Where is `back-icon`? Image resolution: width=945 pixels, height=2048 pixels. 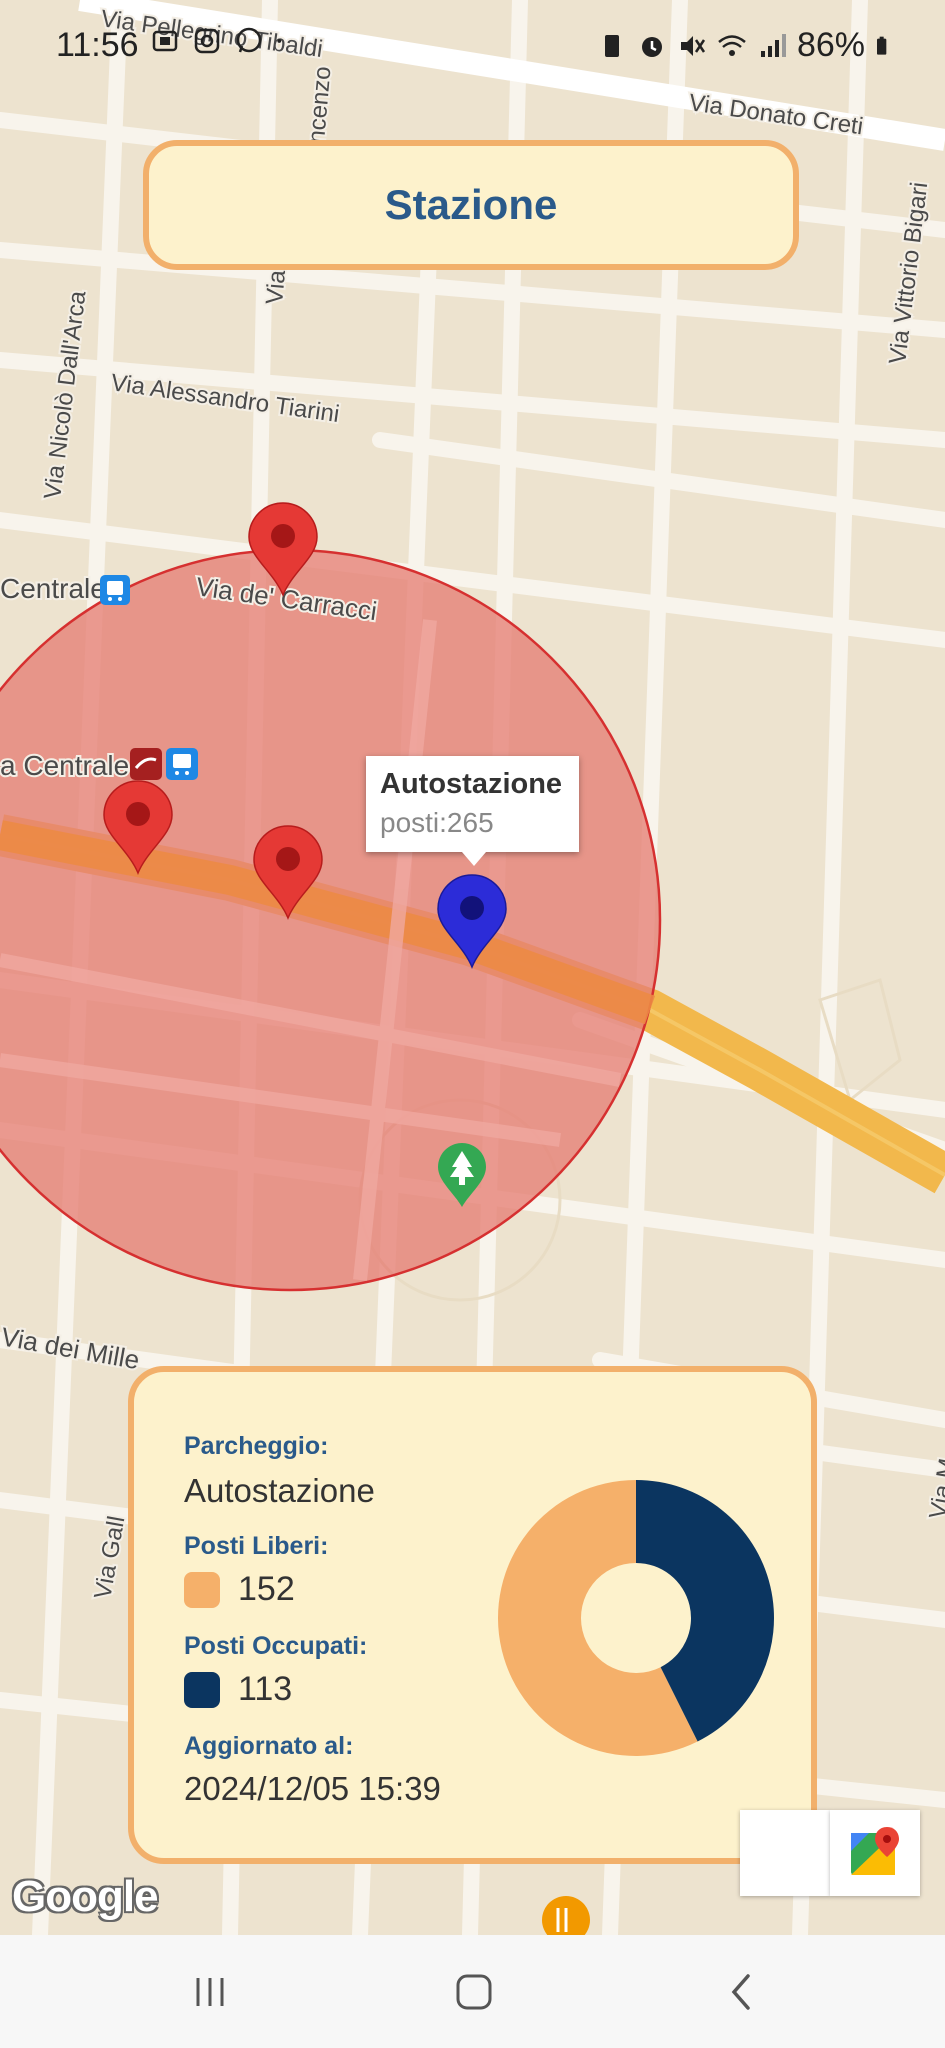
back-icon is located at coordinates (740, 1992).